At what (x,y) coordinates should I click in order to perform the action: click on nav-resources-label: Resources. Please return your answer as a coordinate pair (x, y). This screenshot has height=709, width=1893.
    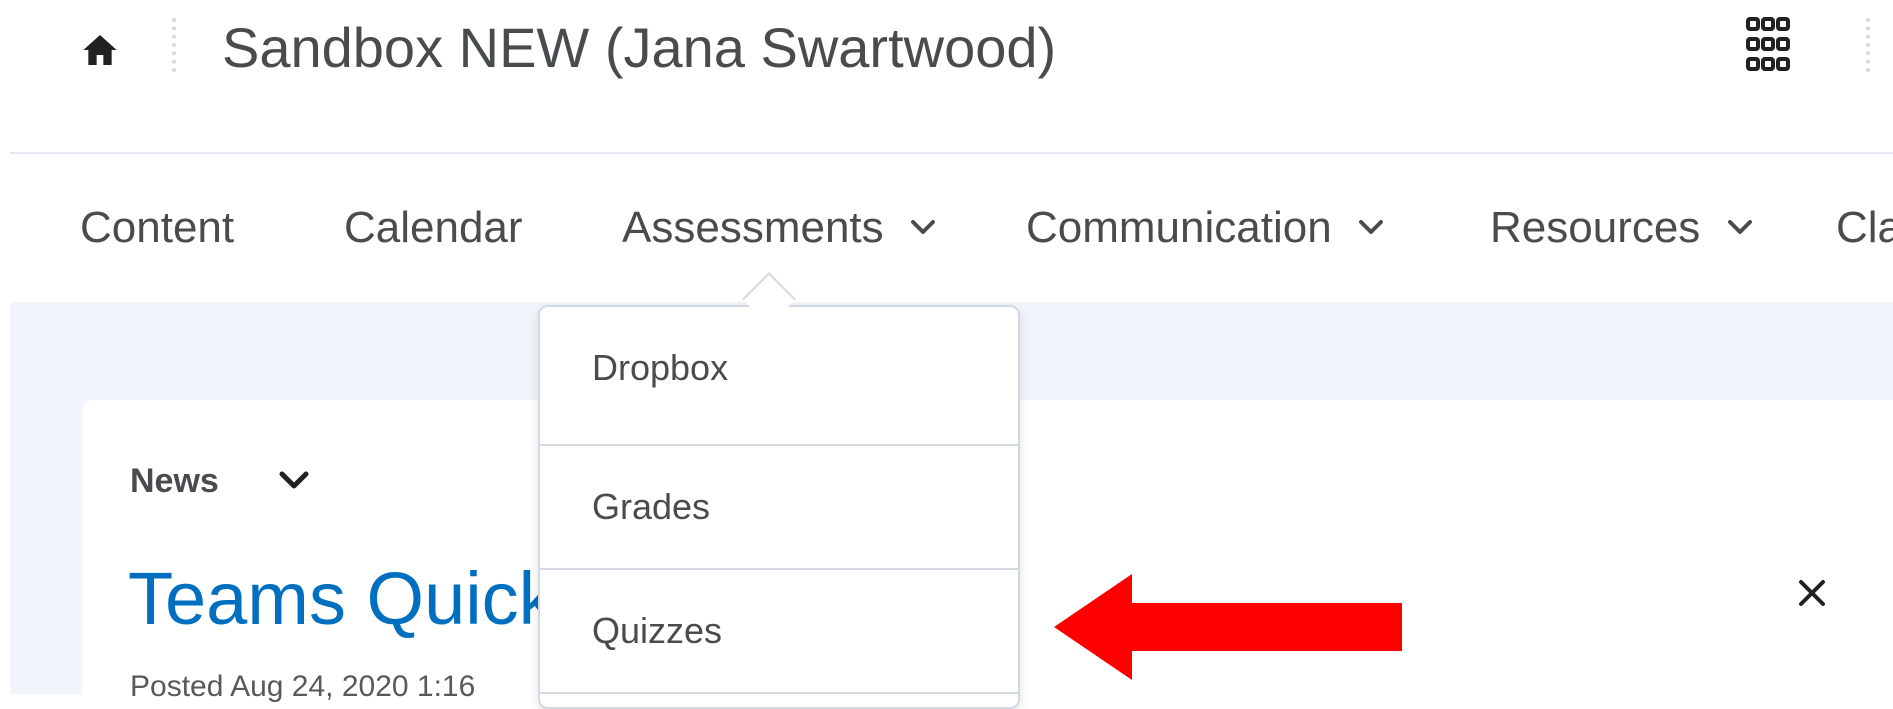
    Looking at the image, I should click on (1595, 227).